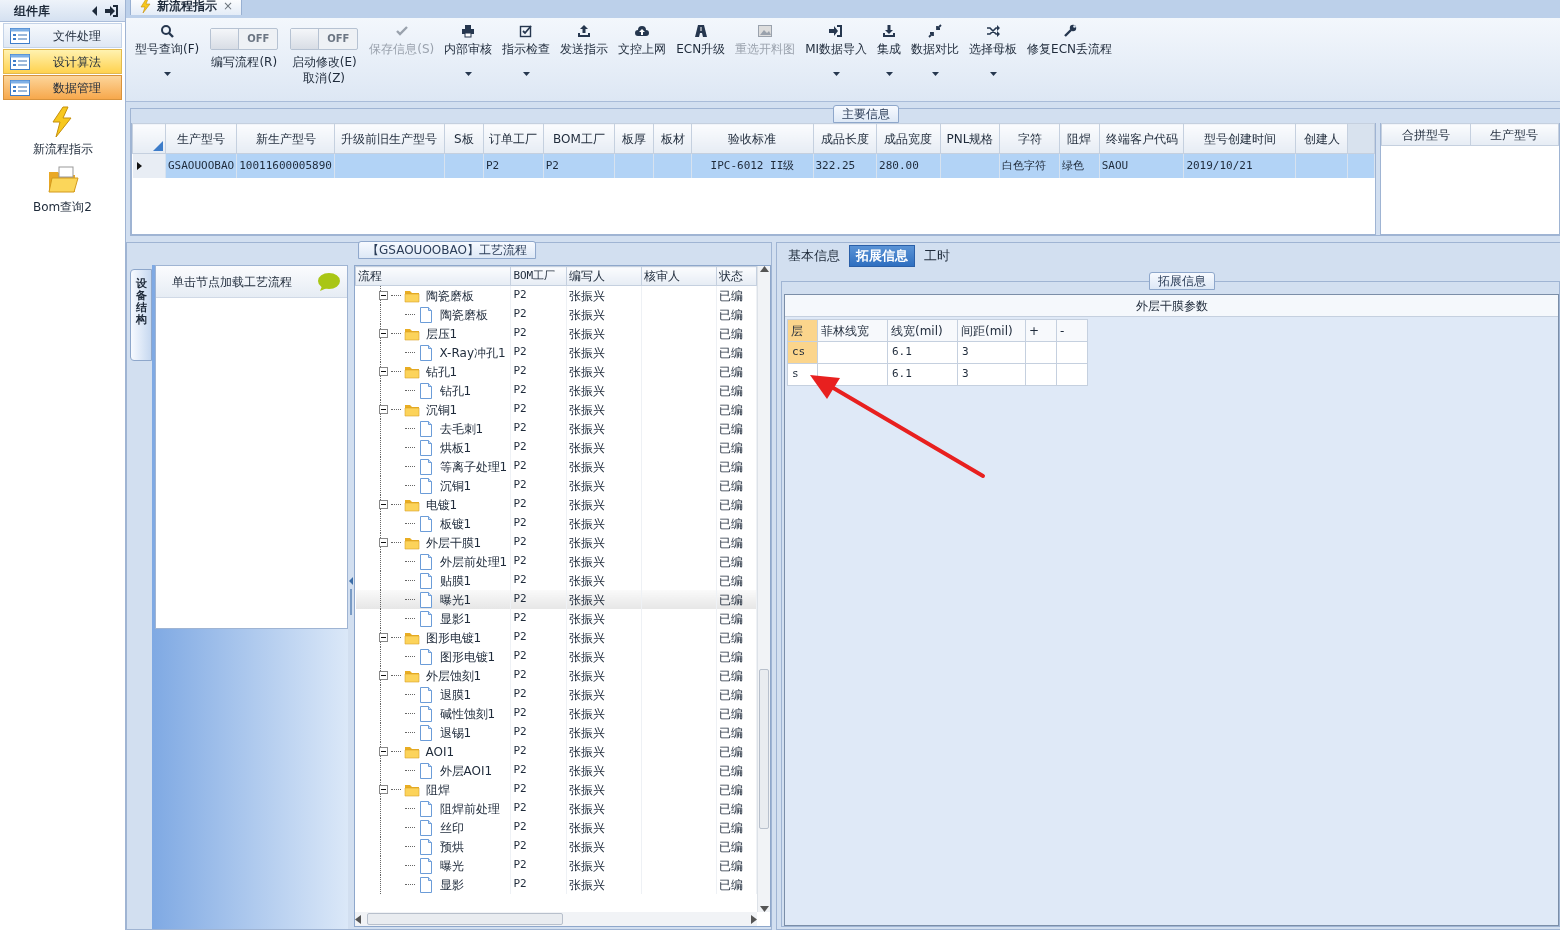 This screenshot has height=930, width=1560. Describe the element at coordinates (441, 504) in the screenshot. I see `tree-node-label: 电镀1` at that location.